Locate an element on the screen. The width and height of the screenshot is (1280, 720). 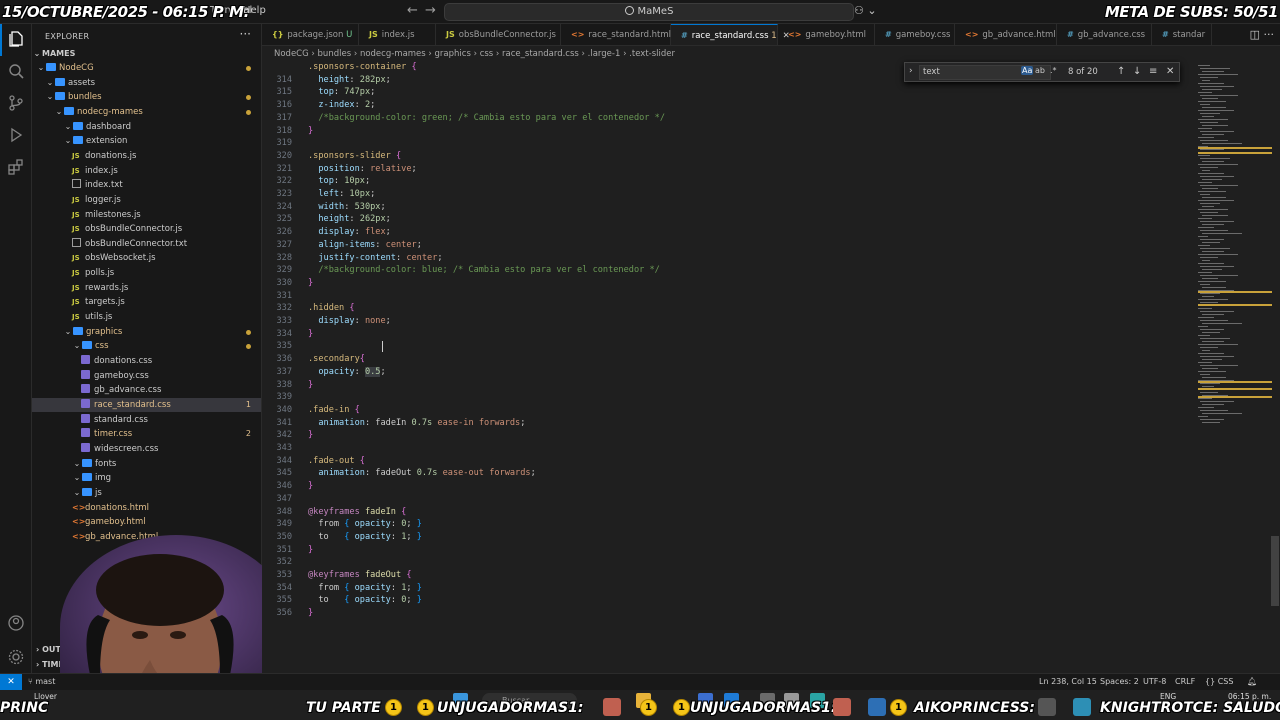
minimap is located at coordinates (1237, 367).